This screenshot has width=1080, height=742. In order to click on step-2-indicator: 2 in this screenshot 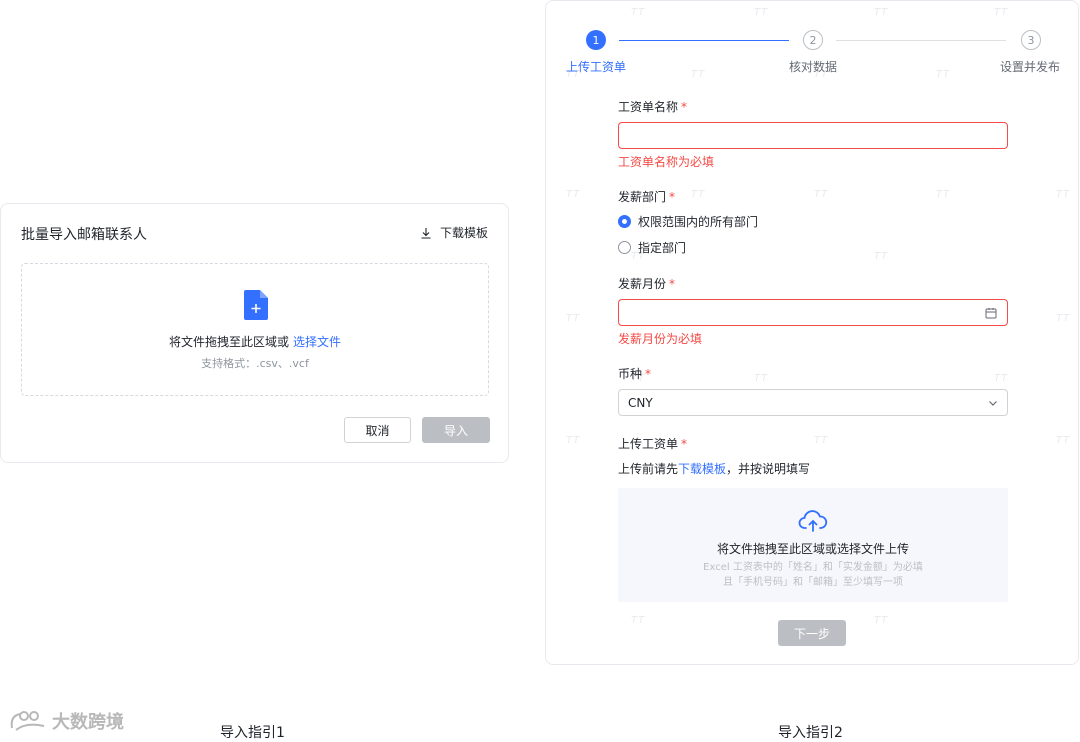, I will do `click(813, 40)`.